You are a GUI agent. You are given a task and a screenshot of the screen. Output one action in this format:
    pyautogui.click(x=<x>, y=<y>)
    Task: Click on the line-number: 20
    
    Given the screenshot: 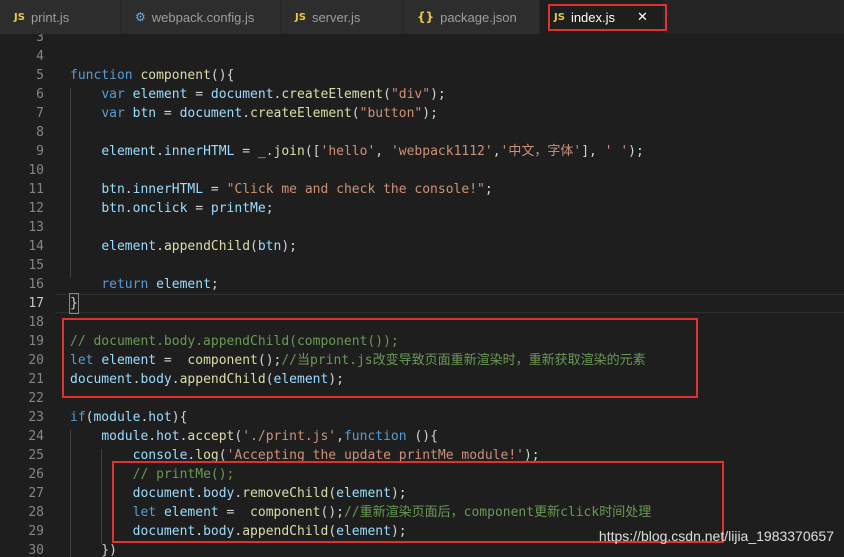 What is the action you would take?
    pyautogui.click(x=36, y=360)
    